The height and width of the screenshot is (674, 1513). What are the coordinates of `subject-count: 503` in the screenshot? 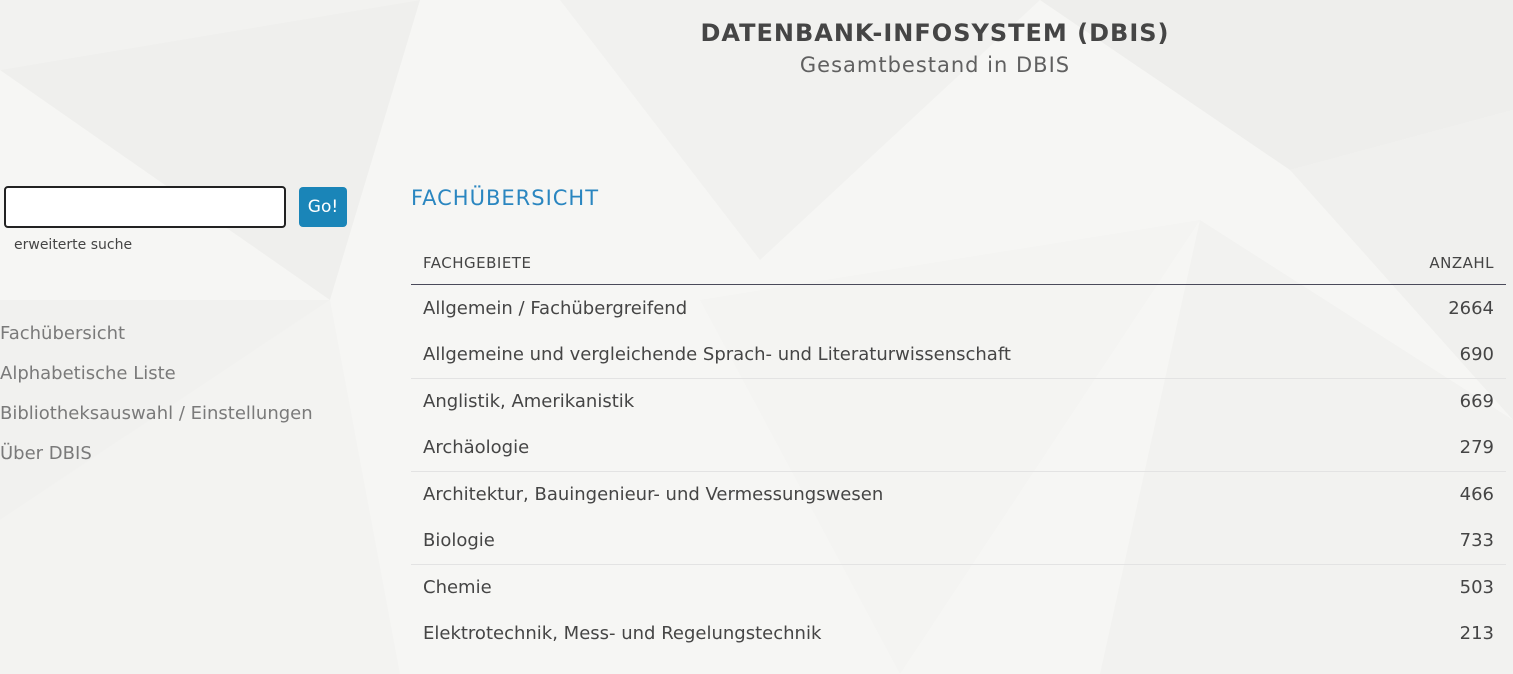 It's located at (1476, 588).